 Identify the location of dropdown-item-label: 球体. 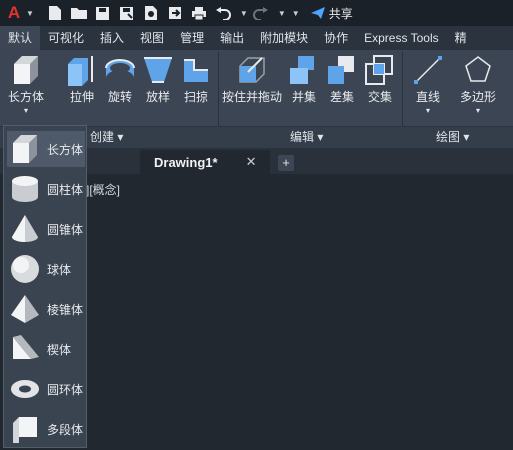
(59, 269).